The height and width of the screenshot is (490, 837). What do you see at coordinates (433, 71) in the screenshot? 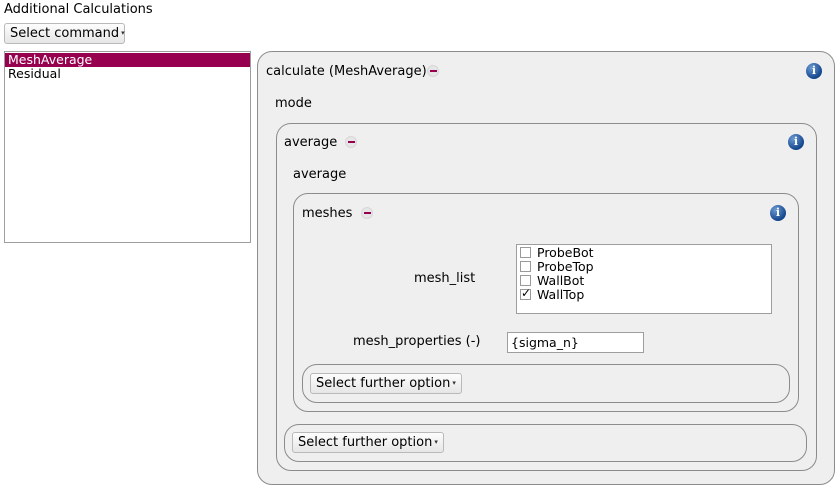
I see `remove-calculate-icon` at bounding box center [433, 71].